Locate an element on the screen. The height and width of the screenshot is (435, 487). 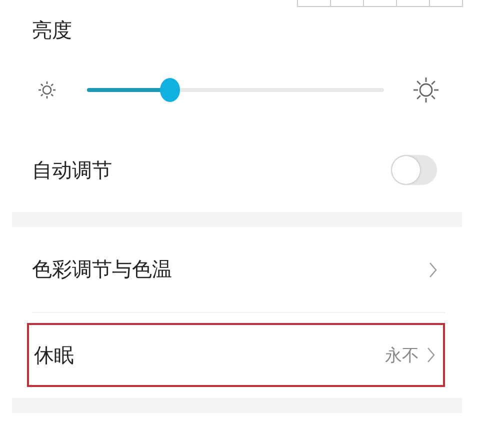
dim-sun-icon is located at coordinates (47, 90).